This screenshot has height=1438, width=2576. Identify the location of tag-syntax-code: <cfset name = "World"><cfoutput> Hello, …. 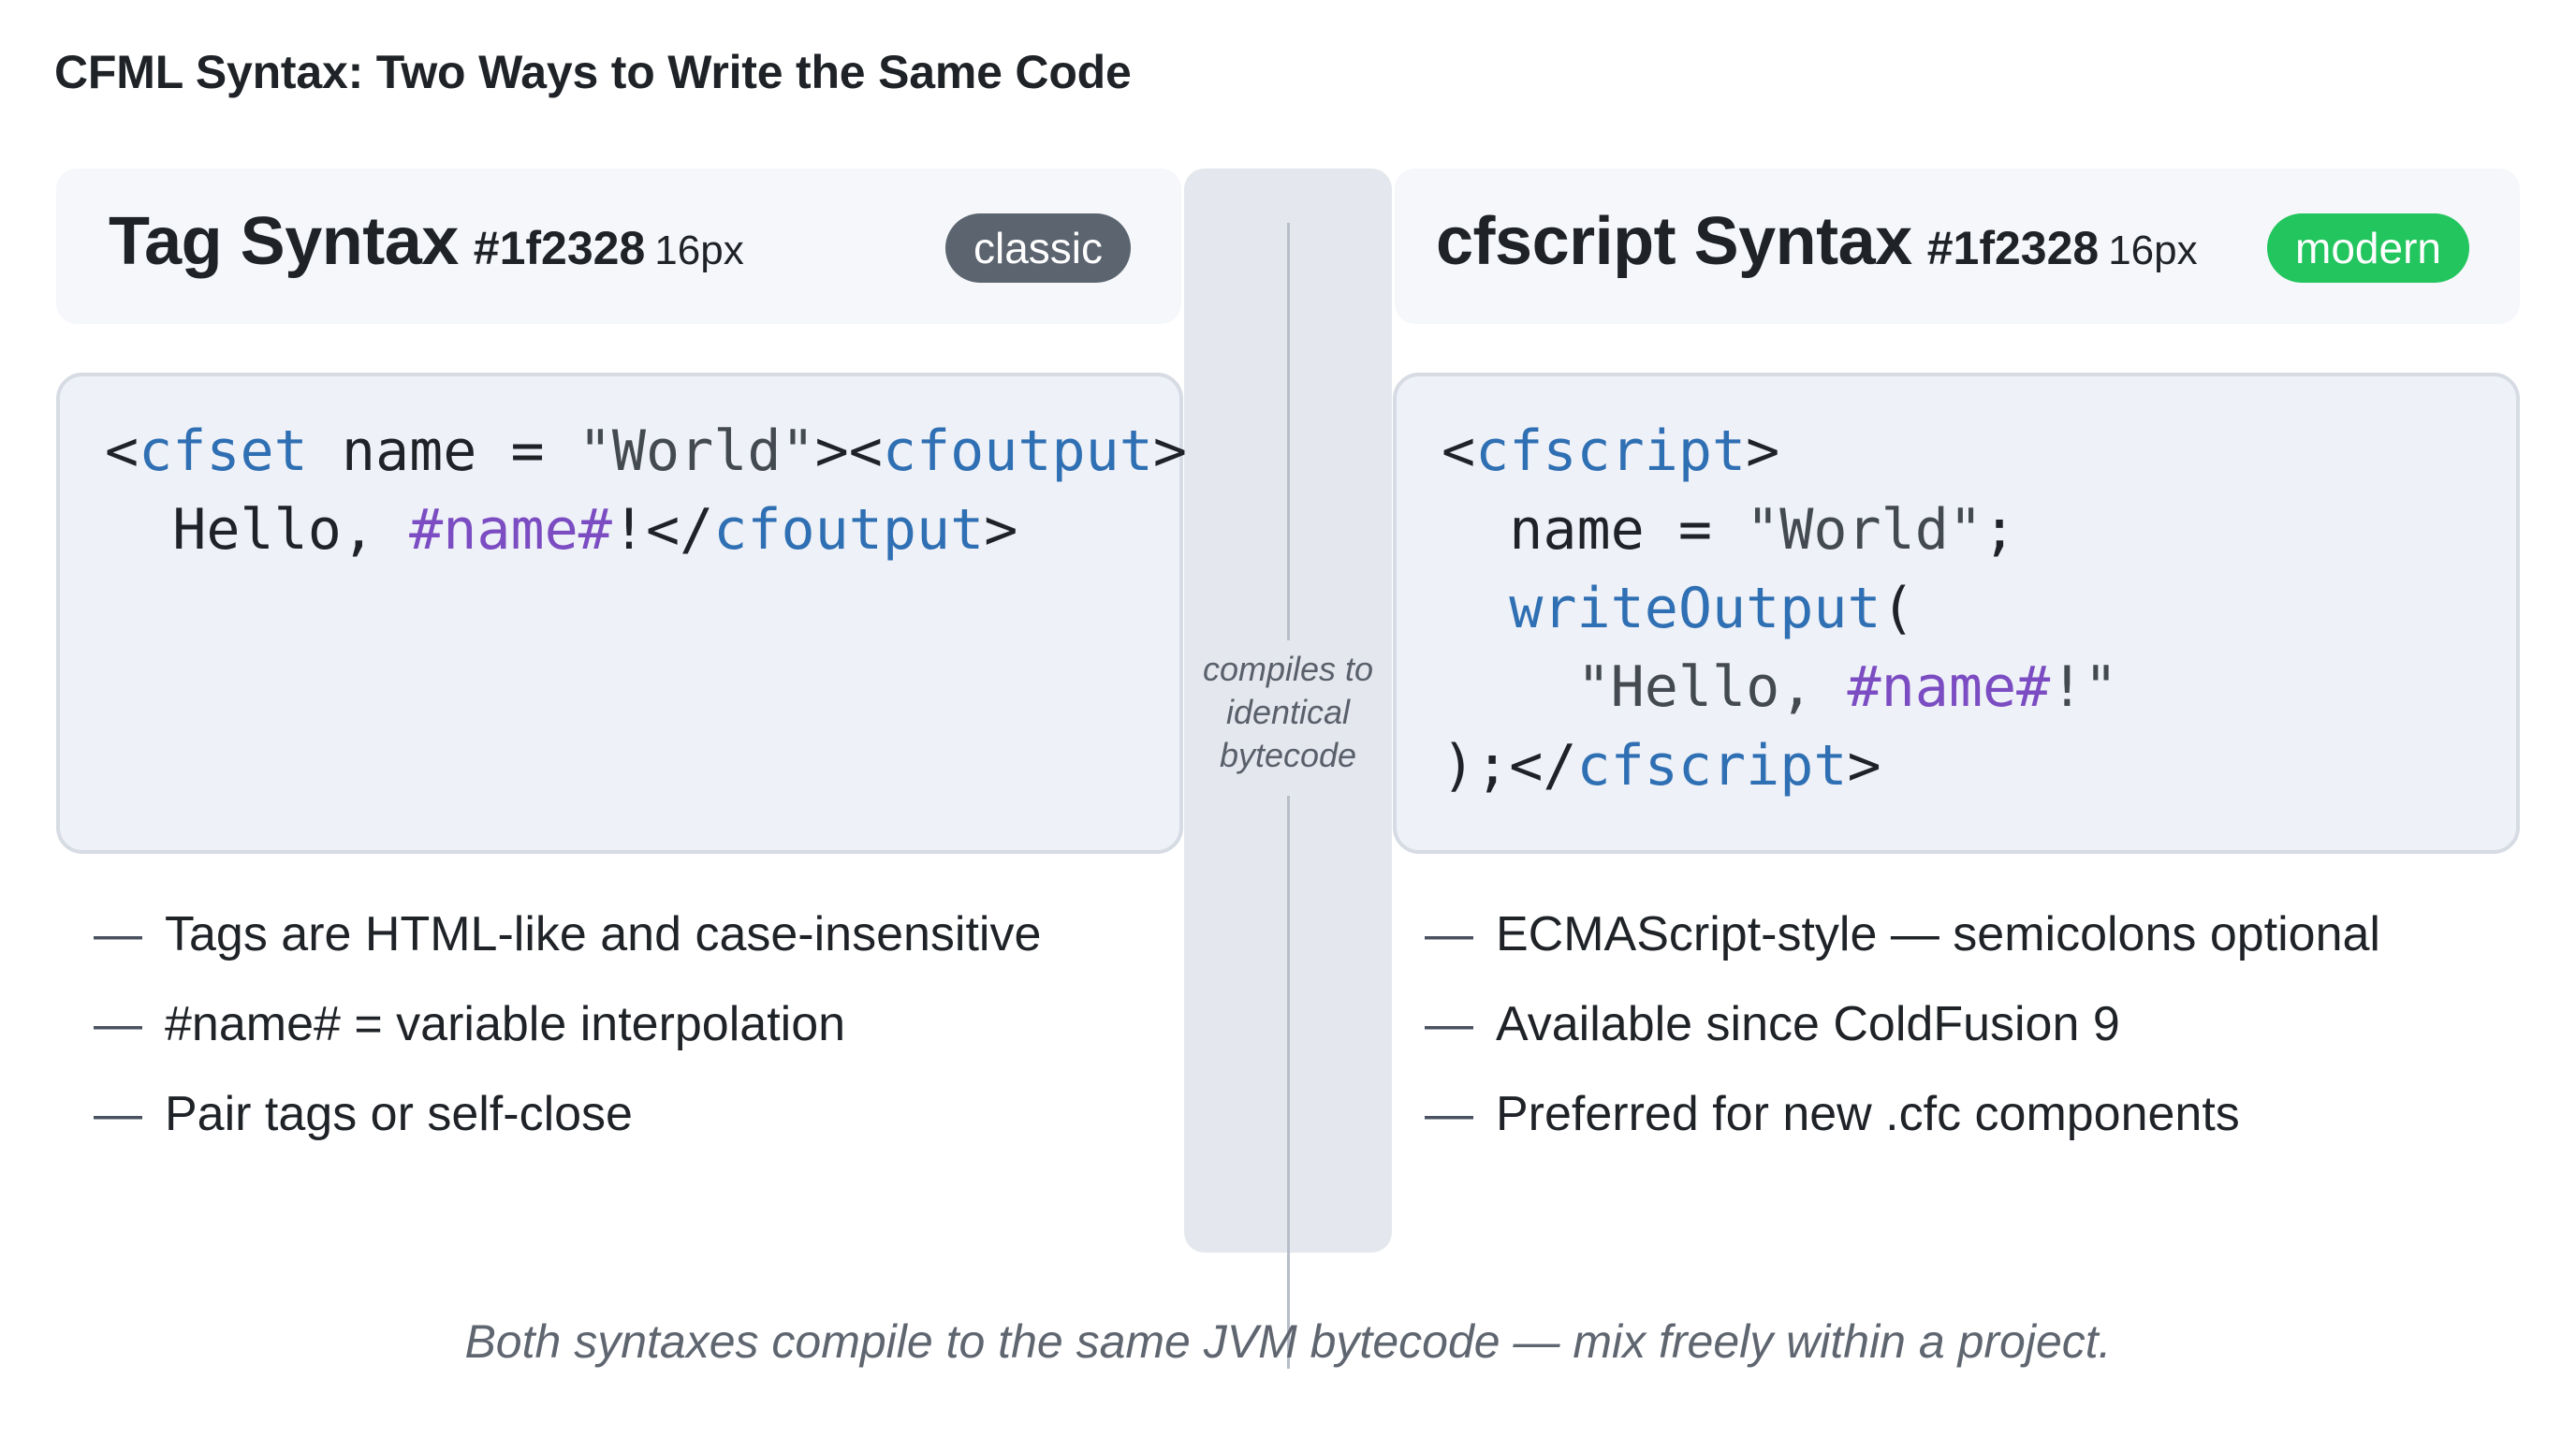
(646, 490).